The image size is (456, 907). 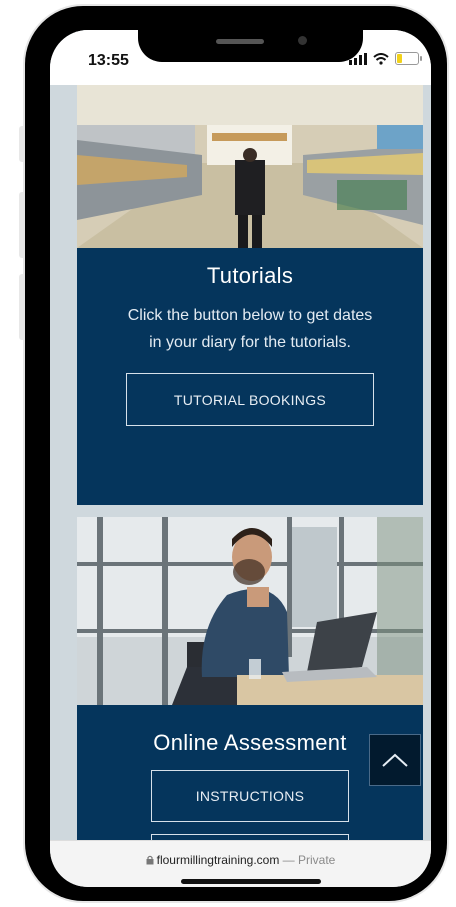 I want to click on store-image, so click(x=250, y=166).